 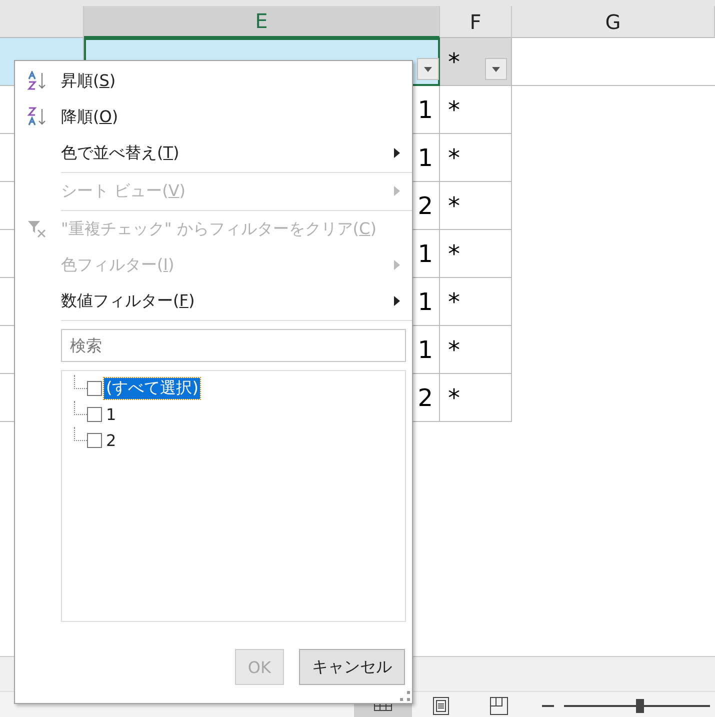 What do you see at coordinates (111, 440) in the screenshot?
I see `value-item: 2` at bounding box center [111, 440].